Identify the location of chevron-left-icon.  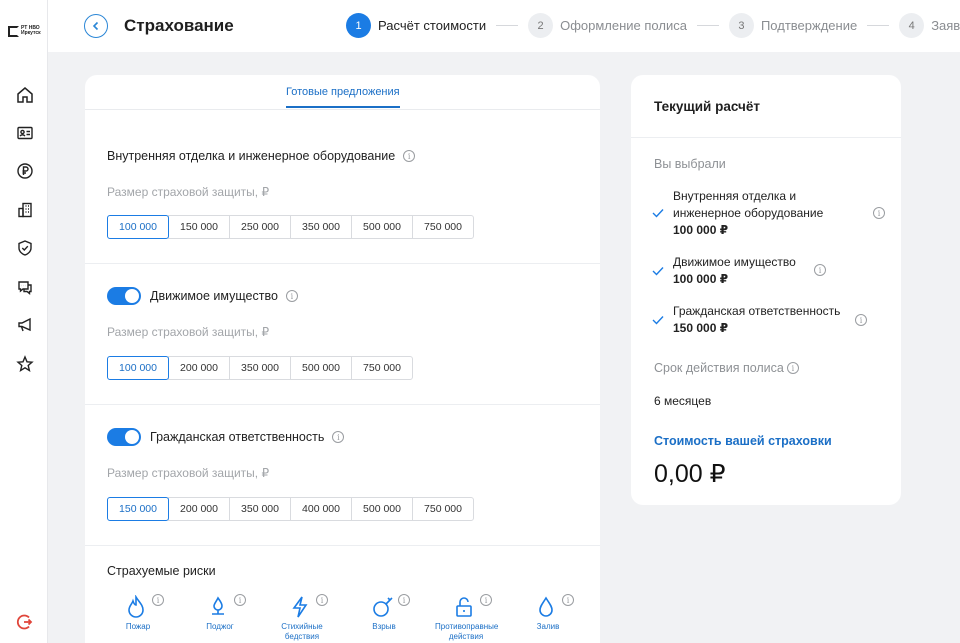
(95, 26).